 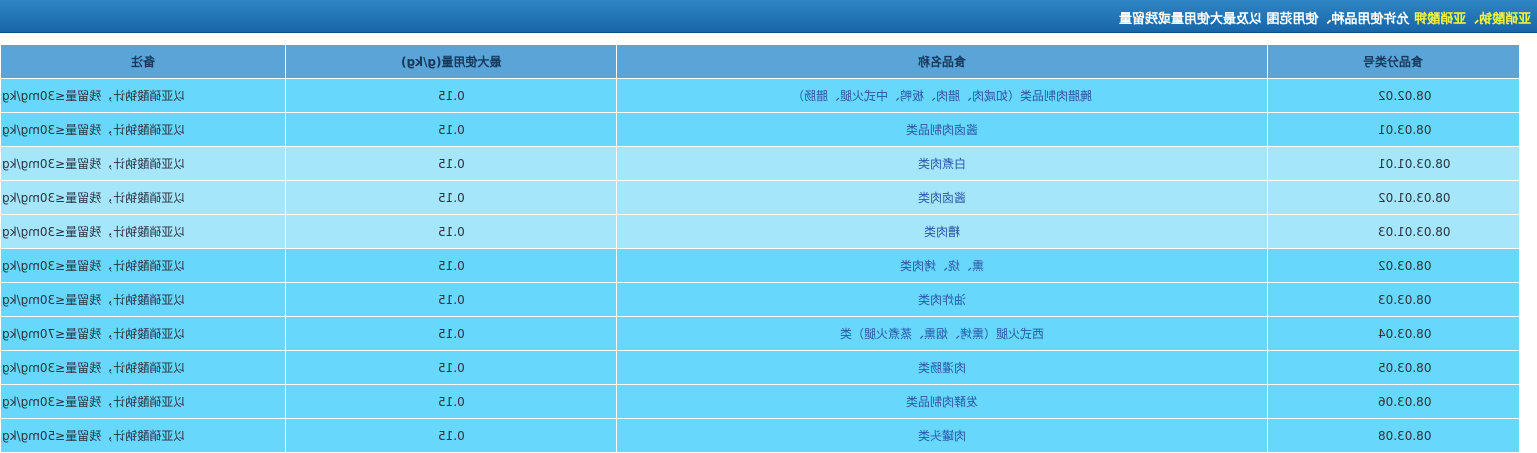 What do you see at coordinates (1393, 61) in the screenshot?
I see `column-header-code: 食品分类号` at bounding box center [1393, 61].